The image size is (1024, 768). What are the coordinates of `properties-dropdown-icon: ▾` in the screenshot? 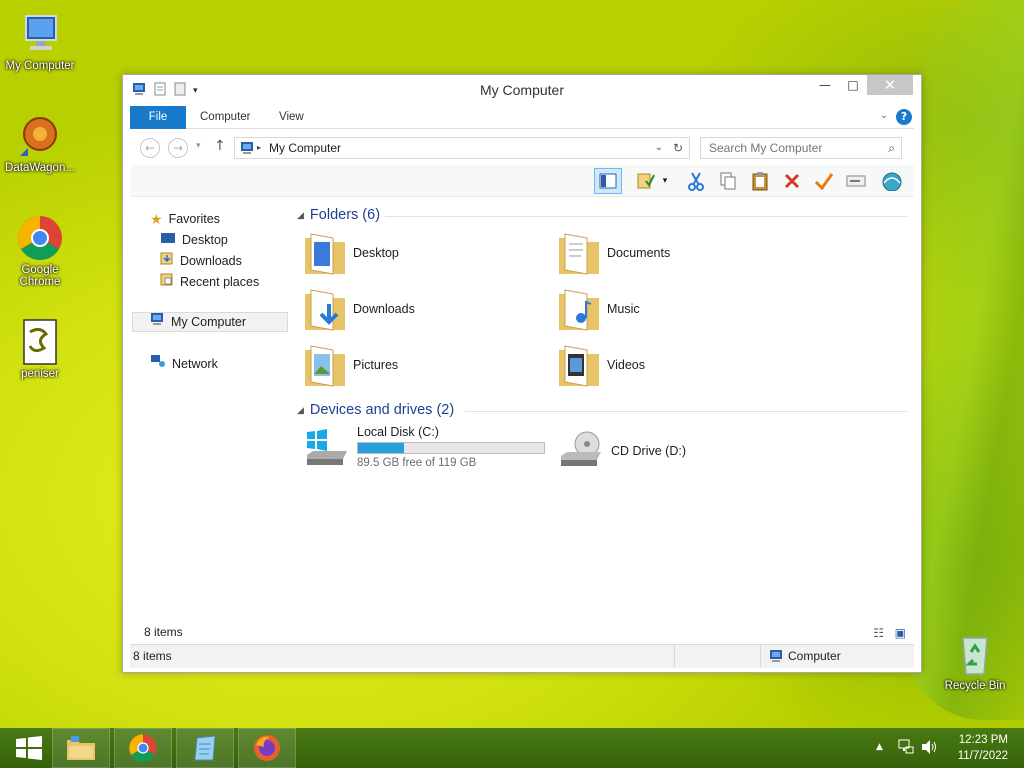 It's located at (665, 181).